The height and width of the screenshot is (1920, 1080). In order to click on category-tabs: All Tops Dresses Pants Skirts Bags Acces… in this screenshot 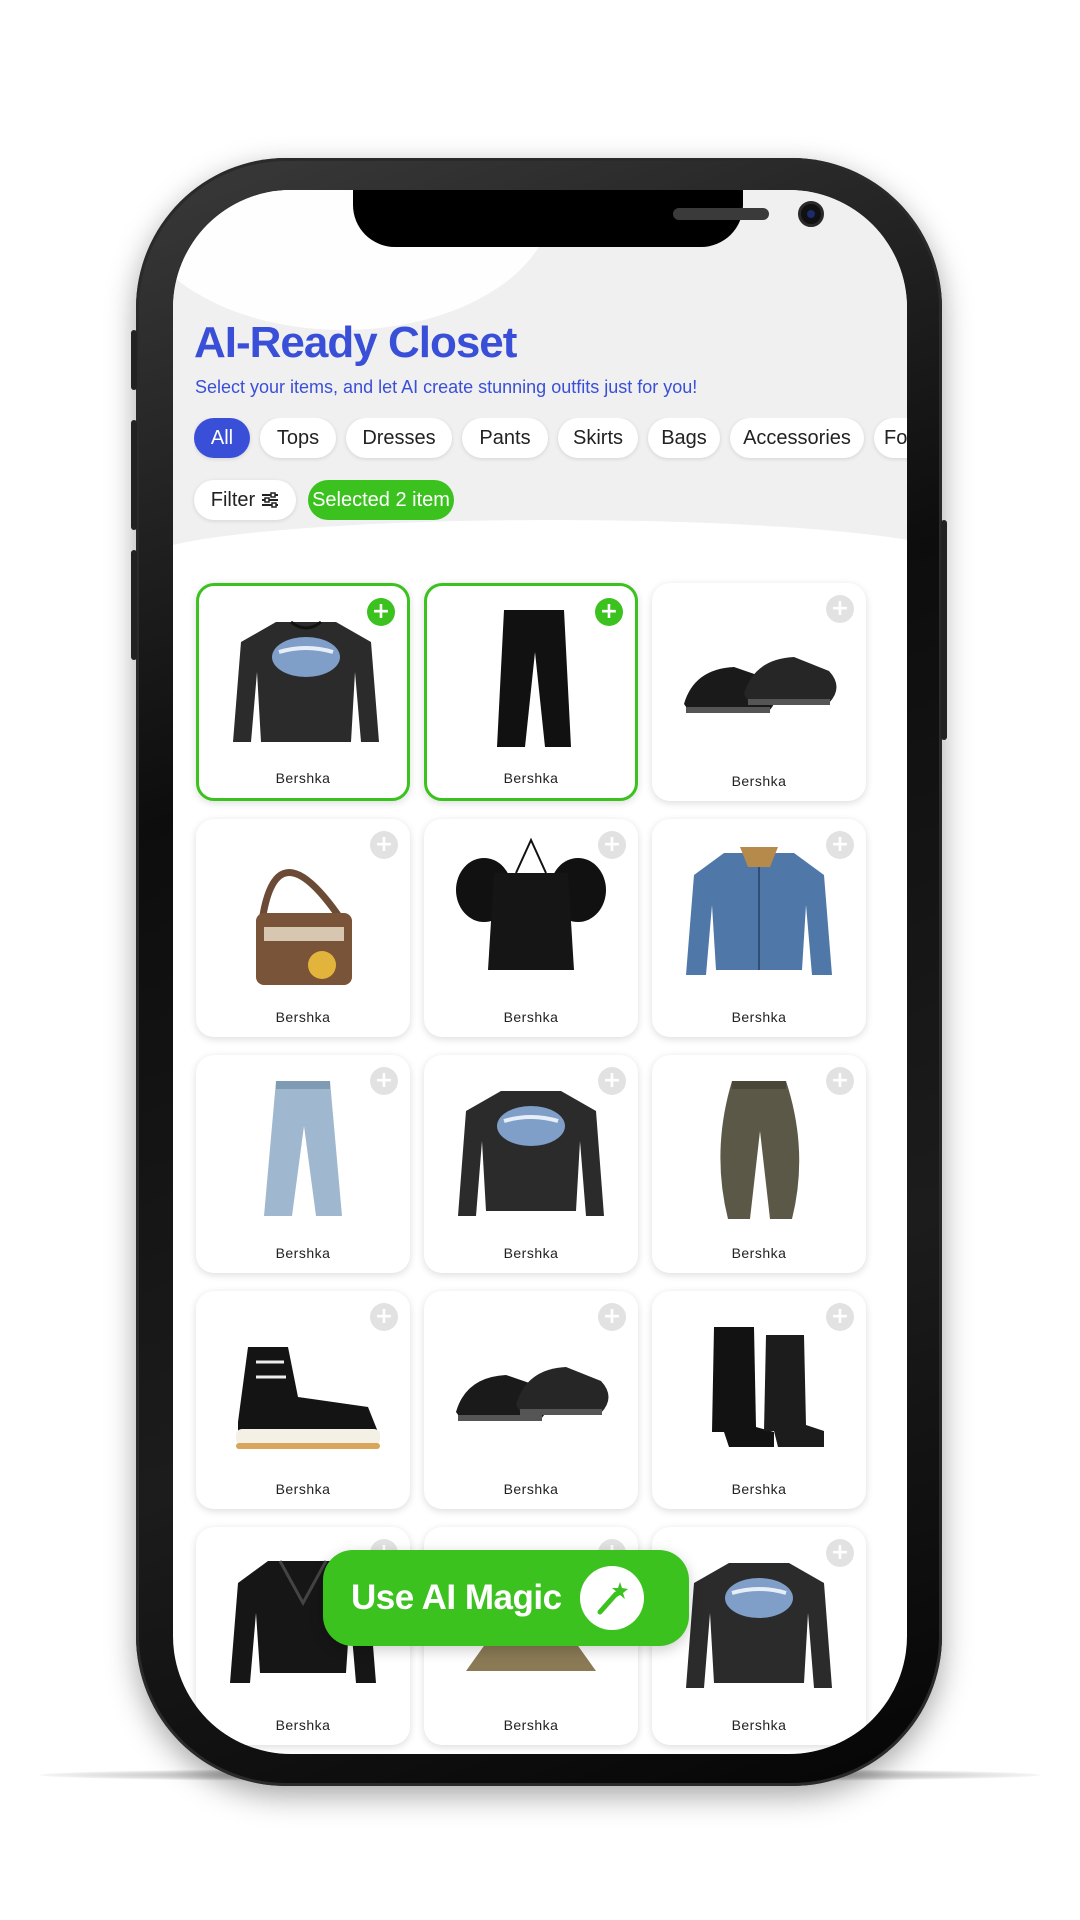, I will do `click(550, 440)`.